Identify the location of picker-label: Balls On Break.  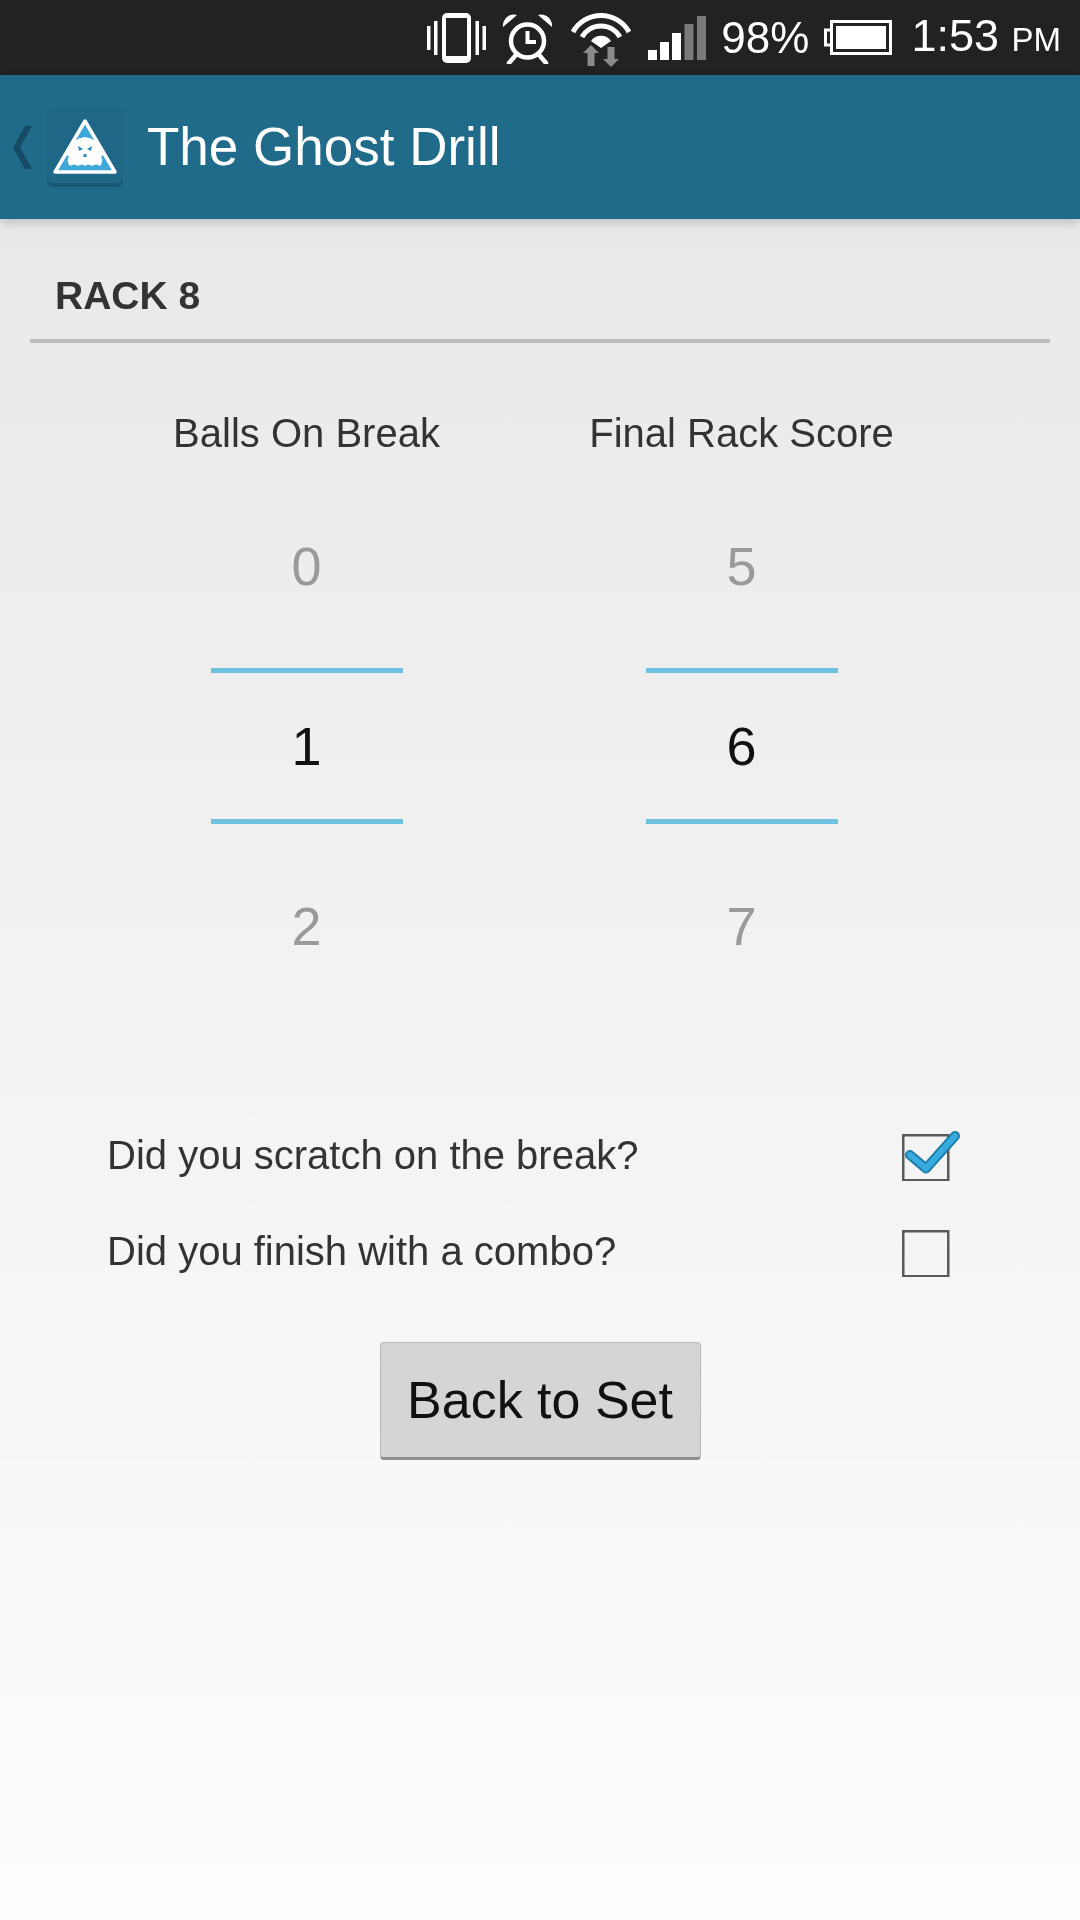
(306, 433).